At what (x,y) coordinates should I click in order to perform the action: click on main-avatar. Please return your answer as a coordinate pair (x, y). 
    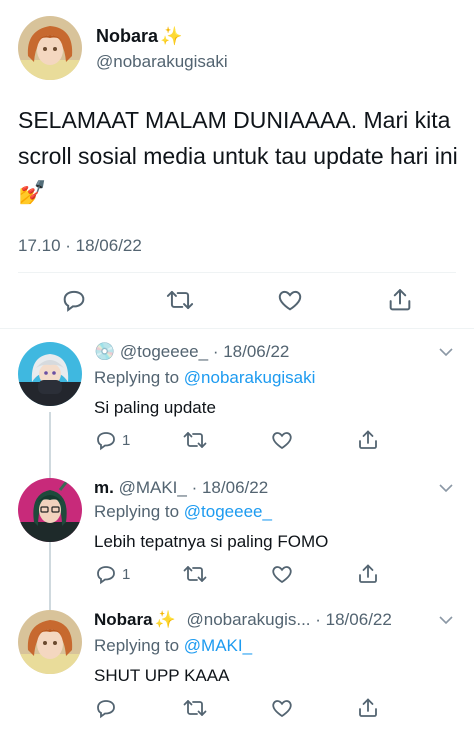
    Looking at the image, I should click on (50, 48).